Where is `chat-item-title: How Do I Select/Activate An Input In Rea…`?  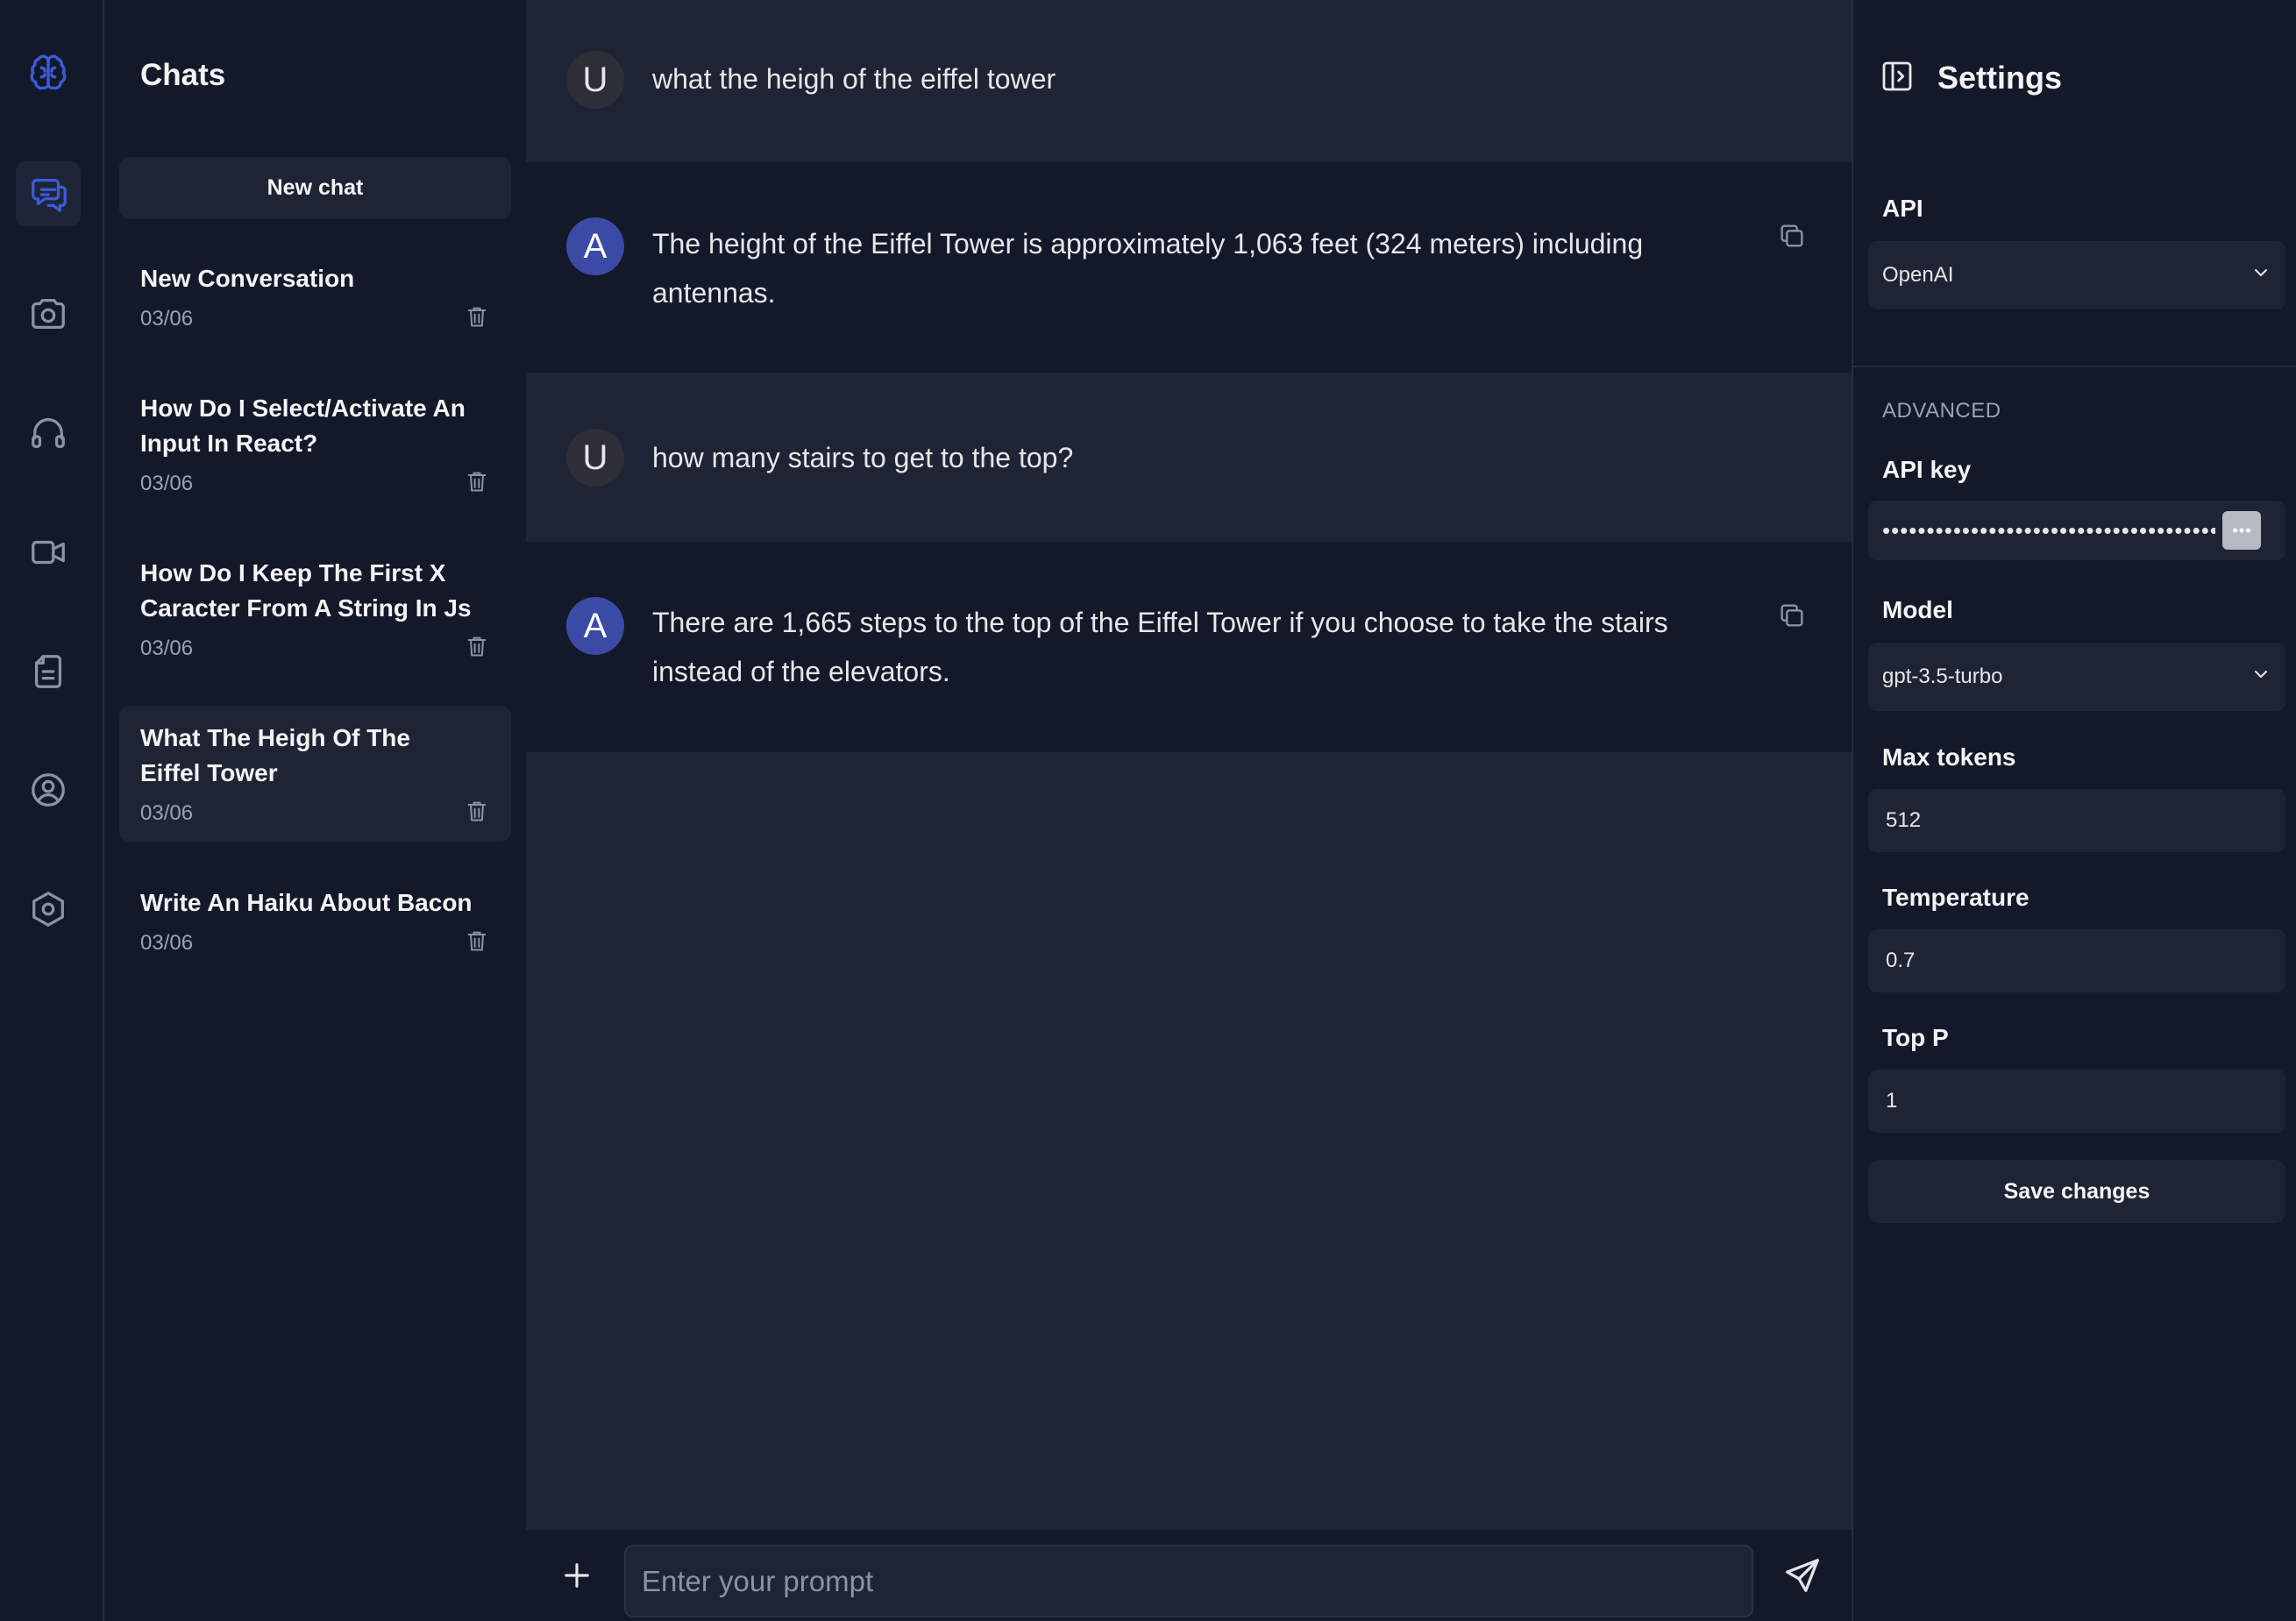
chat-item-title: How Do I Select/Activate An Input In Rea… is located at coordinates (303, 426).